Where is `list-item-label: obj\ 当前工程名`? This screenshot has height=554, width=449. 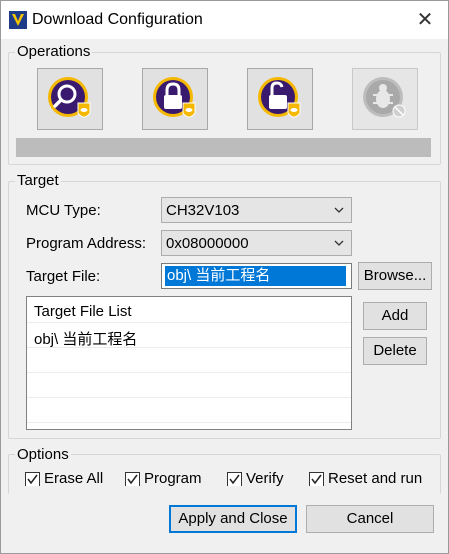 list-item-label: obj\ 当前工程名 is located at coordinates (86, 339).